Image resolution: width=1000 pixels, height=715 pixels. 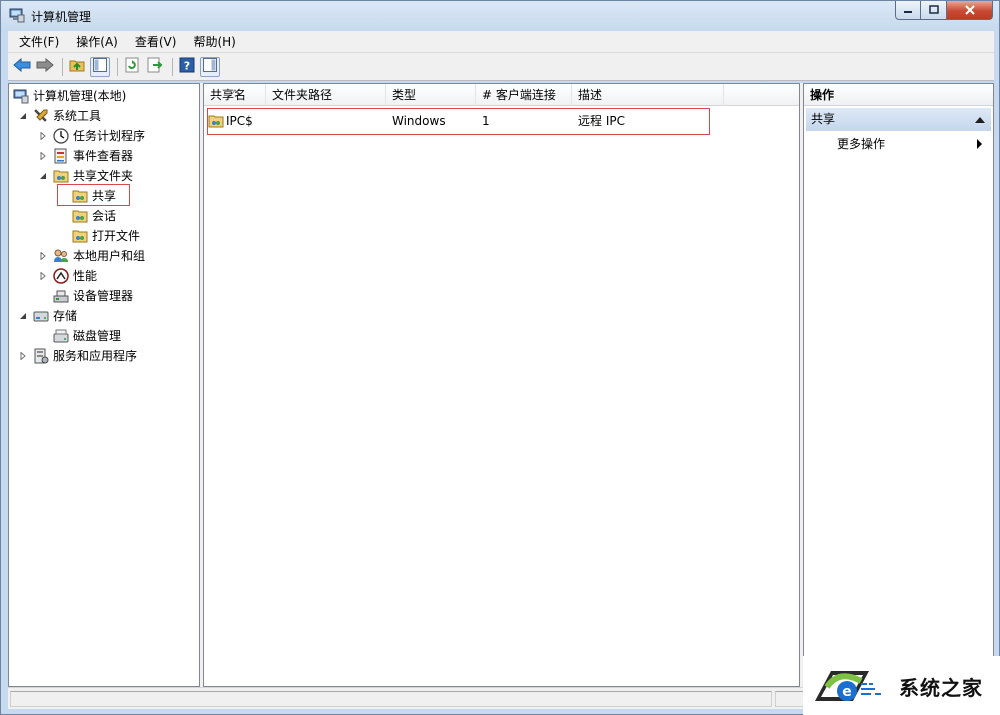 I want to click on performance-icon, so click(x=61, y=276).